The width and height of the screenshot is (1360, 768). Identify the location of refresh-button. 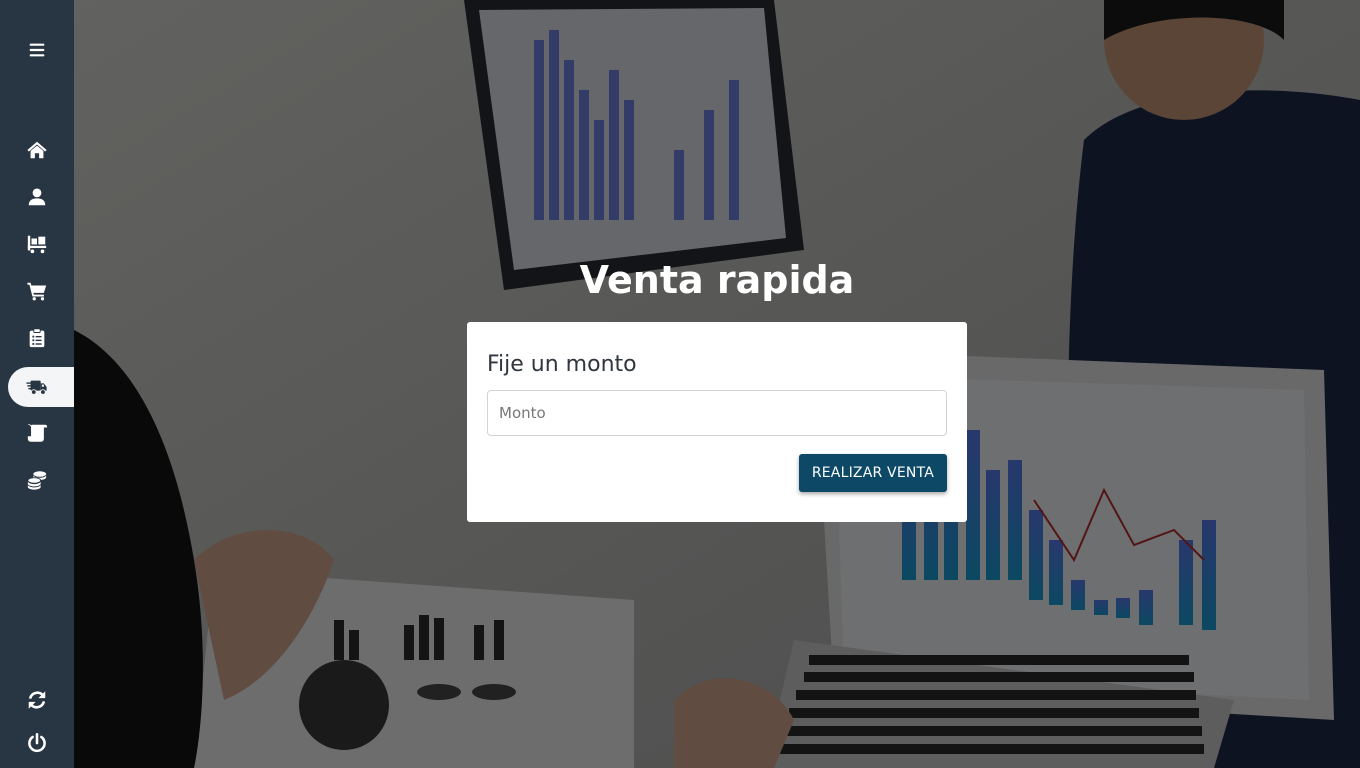
(37, 700).